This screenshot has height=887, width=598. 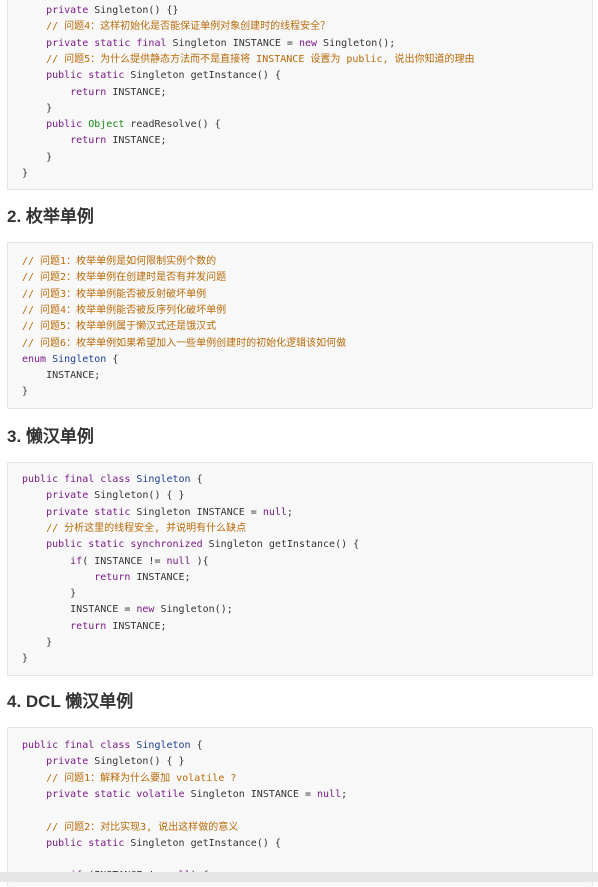 What do you see at coordinates (115, 545) in the screenshot?
I see `code-token: public static synchronized` at bounding box center [115, 545].